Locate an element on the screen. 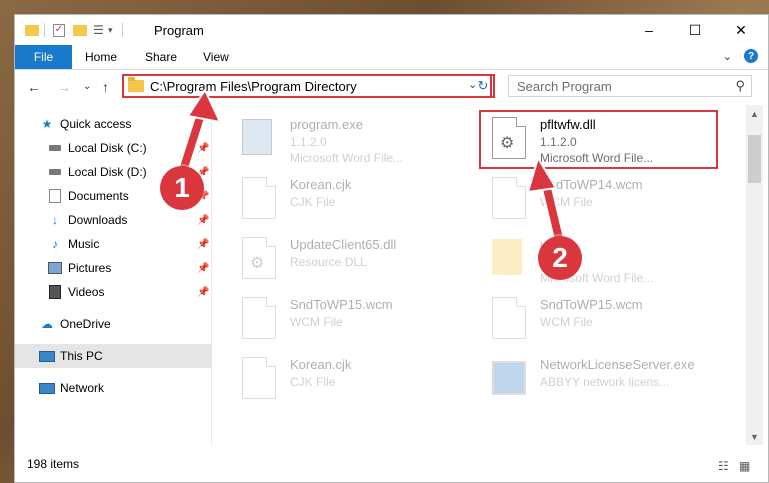  recent-locations-icon: ⌄ is located at coordinates (87, 86).